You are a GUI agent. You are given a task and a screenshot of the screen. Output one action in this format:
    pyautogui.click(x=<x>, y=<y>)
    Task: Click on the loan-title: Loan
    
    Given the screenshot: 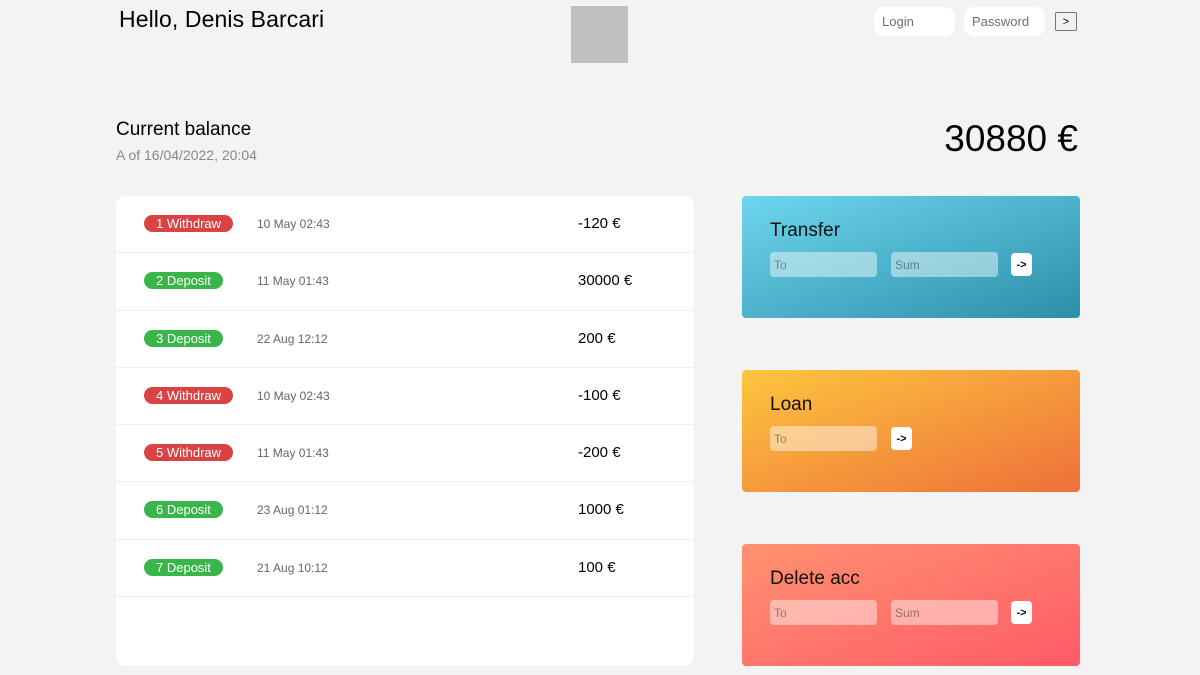 What is the action you would take?
    pyautogui.click(x=791, y=404)
    